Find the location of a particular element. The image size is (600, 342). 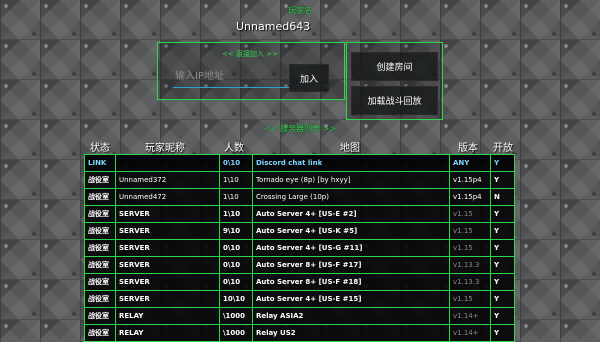

map-cell: Auto Server 4+ [US-G #11] is located at coordinates (351, 248).